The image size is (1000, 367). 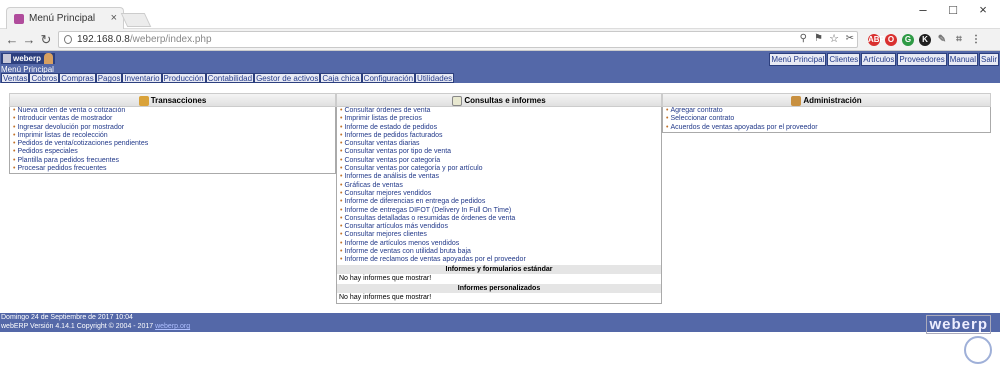 I want to click on translate-icon: ✂, so click(x=850, y=38).